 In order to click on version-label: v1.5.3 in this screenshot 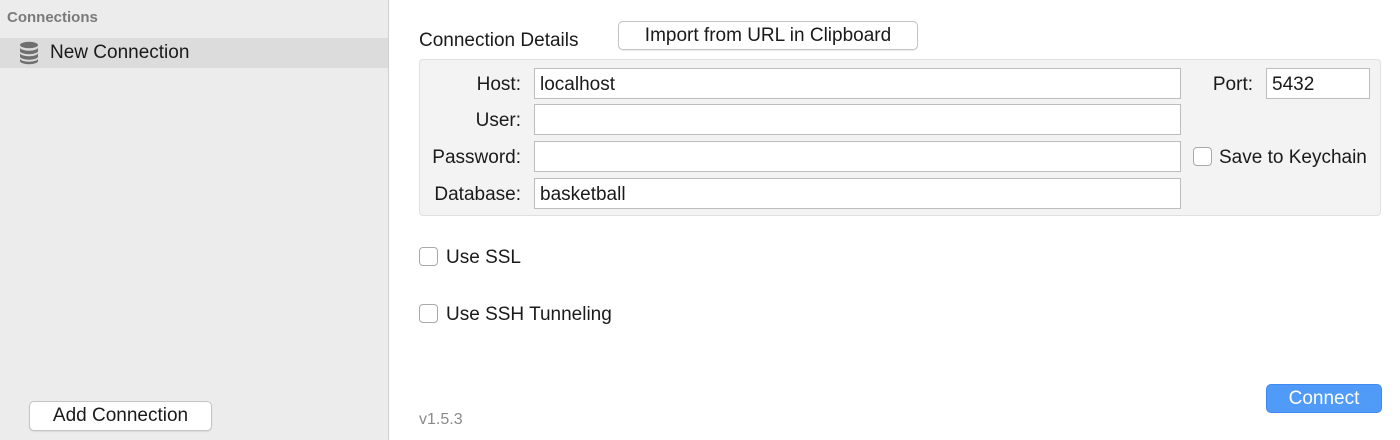, I will do `click(441, 419)`.